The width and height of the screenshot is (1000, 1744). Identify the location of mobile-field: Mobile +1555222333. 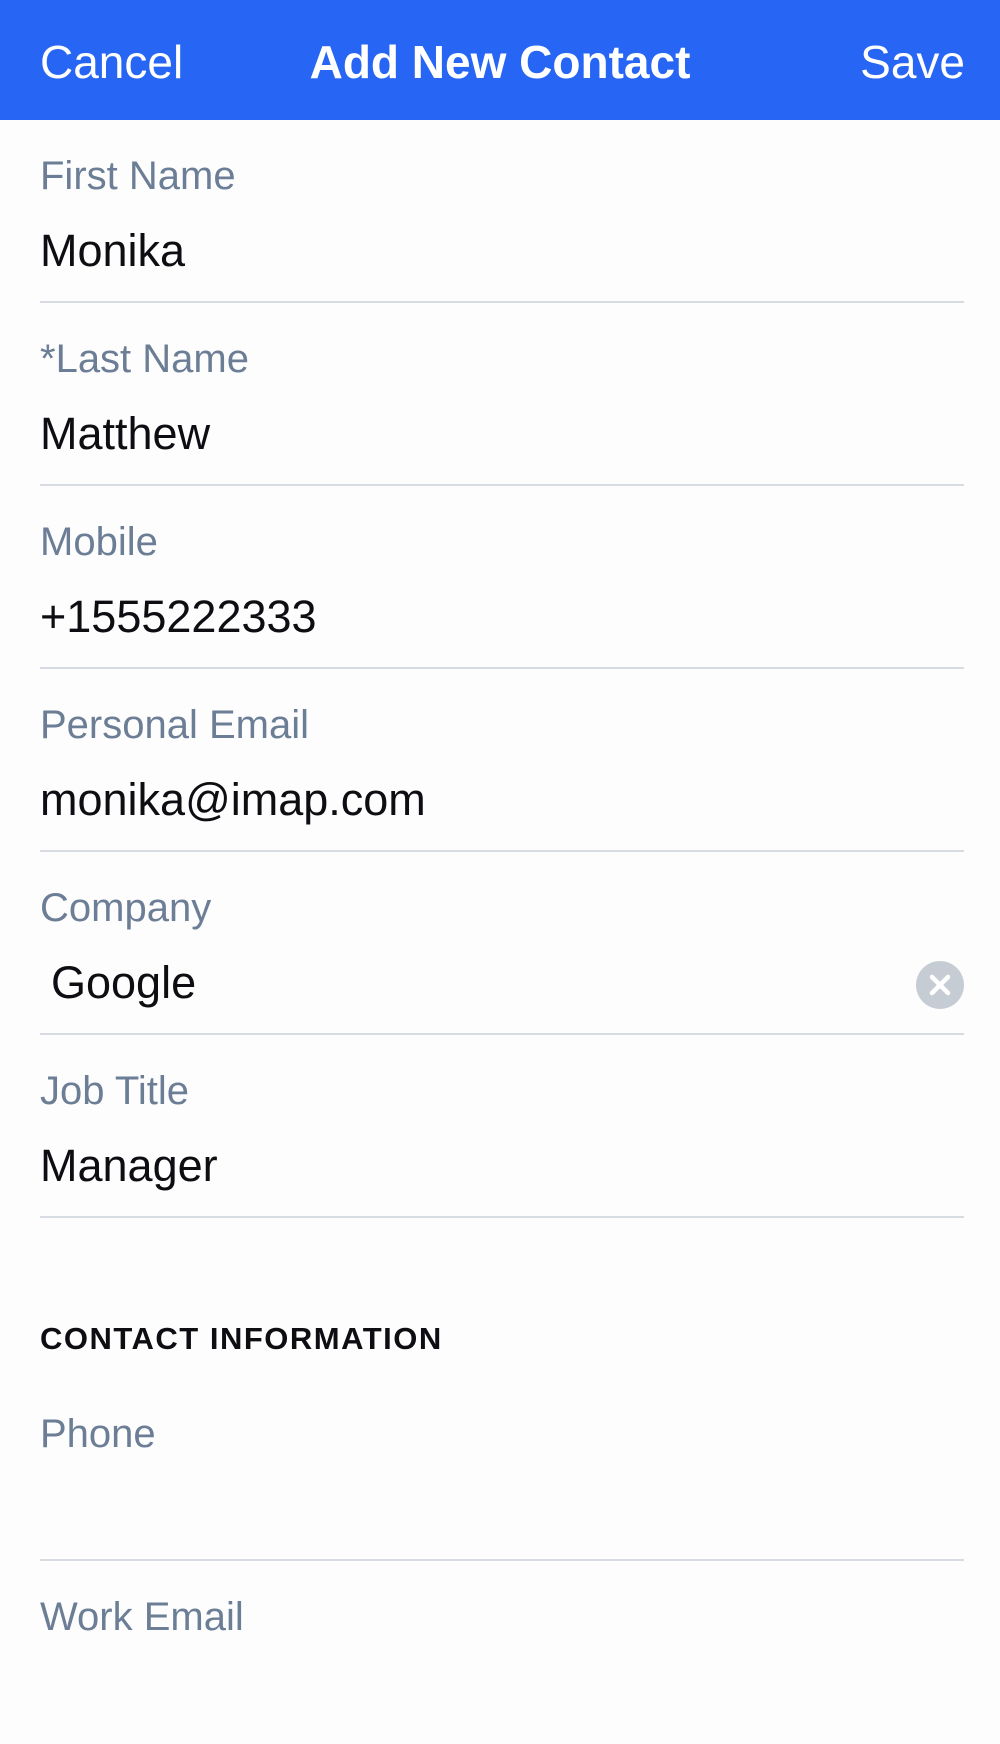
(502, 577).